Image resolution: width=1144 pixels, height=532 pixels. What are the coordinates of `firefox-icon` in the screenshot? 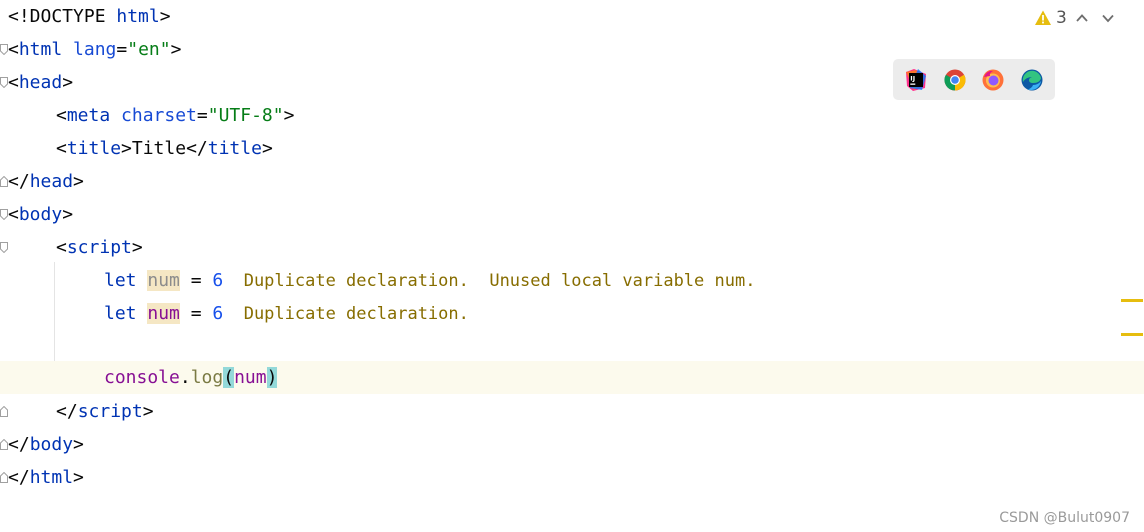 It's located at (993, 79).